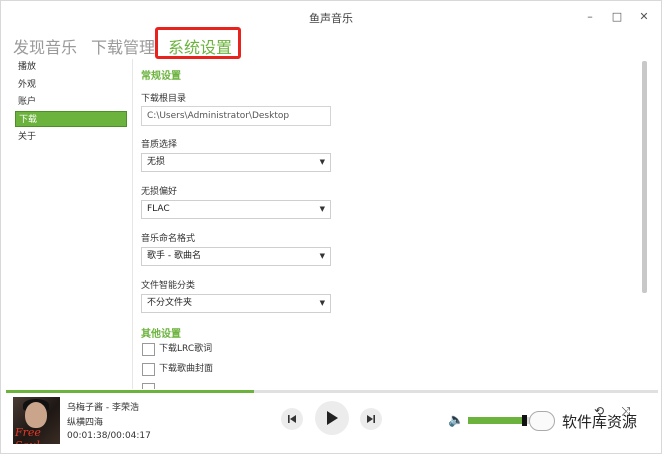 The height and width of the screenshot is (454, 662). I want to click on prev-icon, so click(292, 419).